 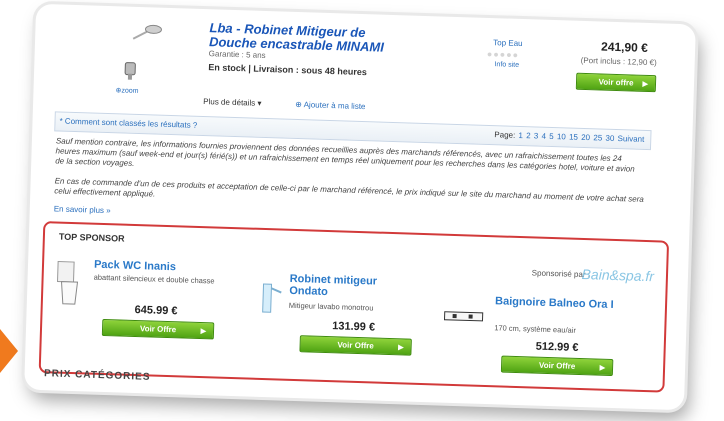 What do you see at coordinates (506, 65) in the screenshot?
I see `merchant-info-link: Info site` at bounding box center [506, 65].